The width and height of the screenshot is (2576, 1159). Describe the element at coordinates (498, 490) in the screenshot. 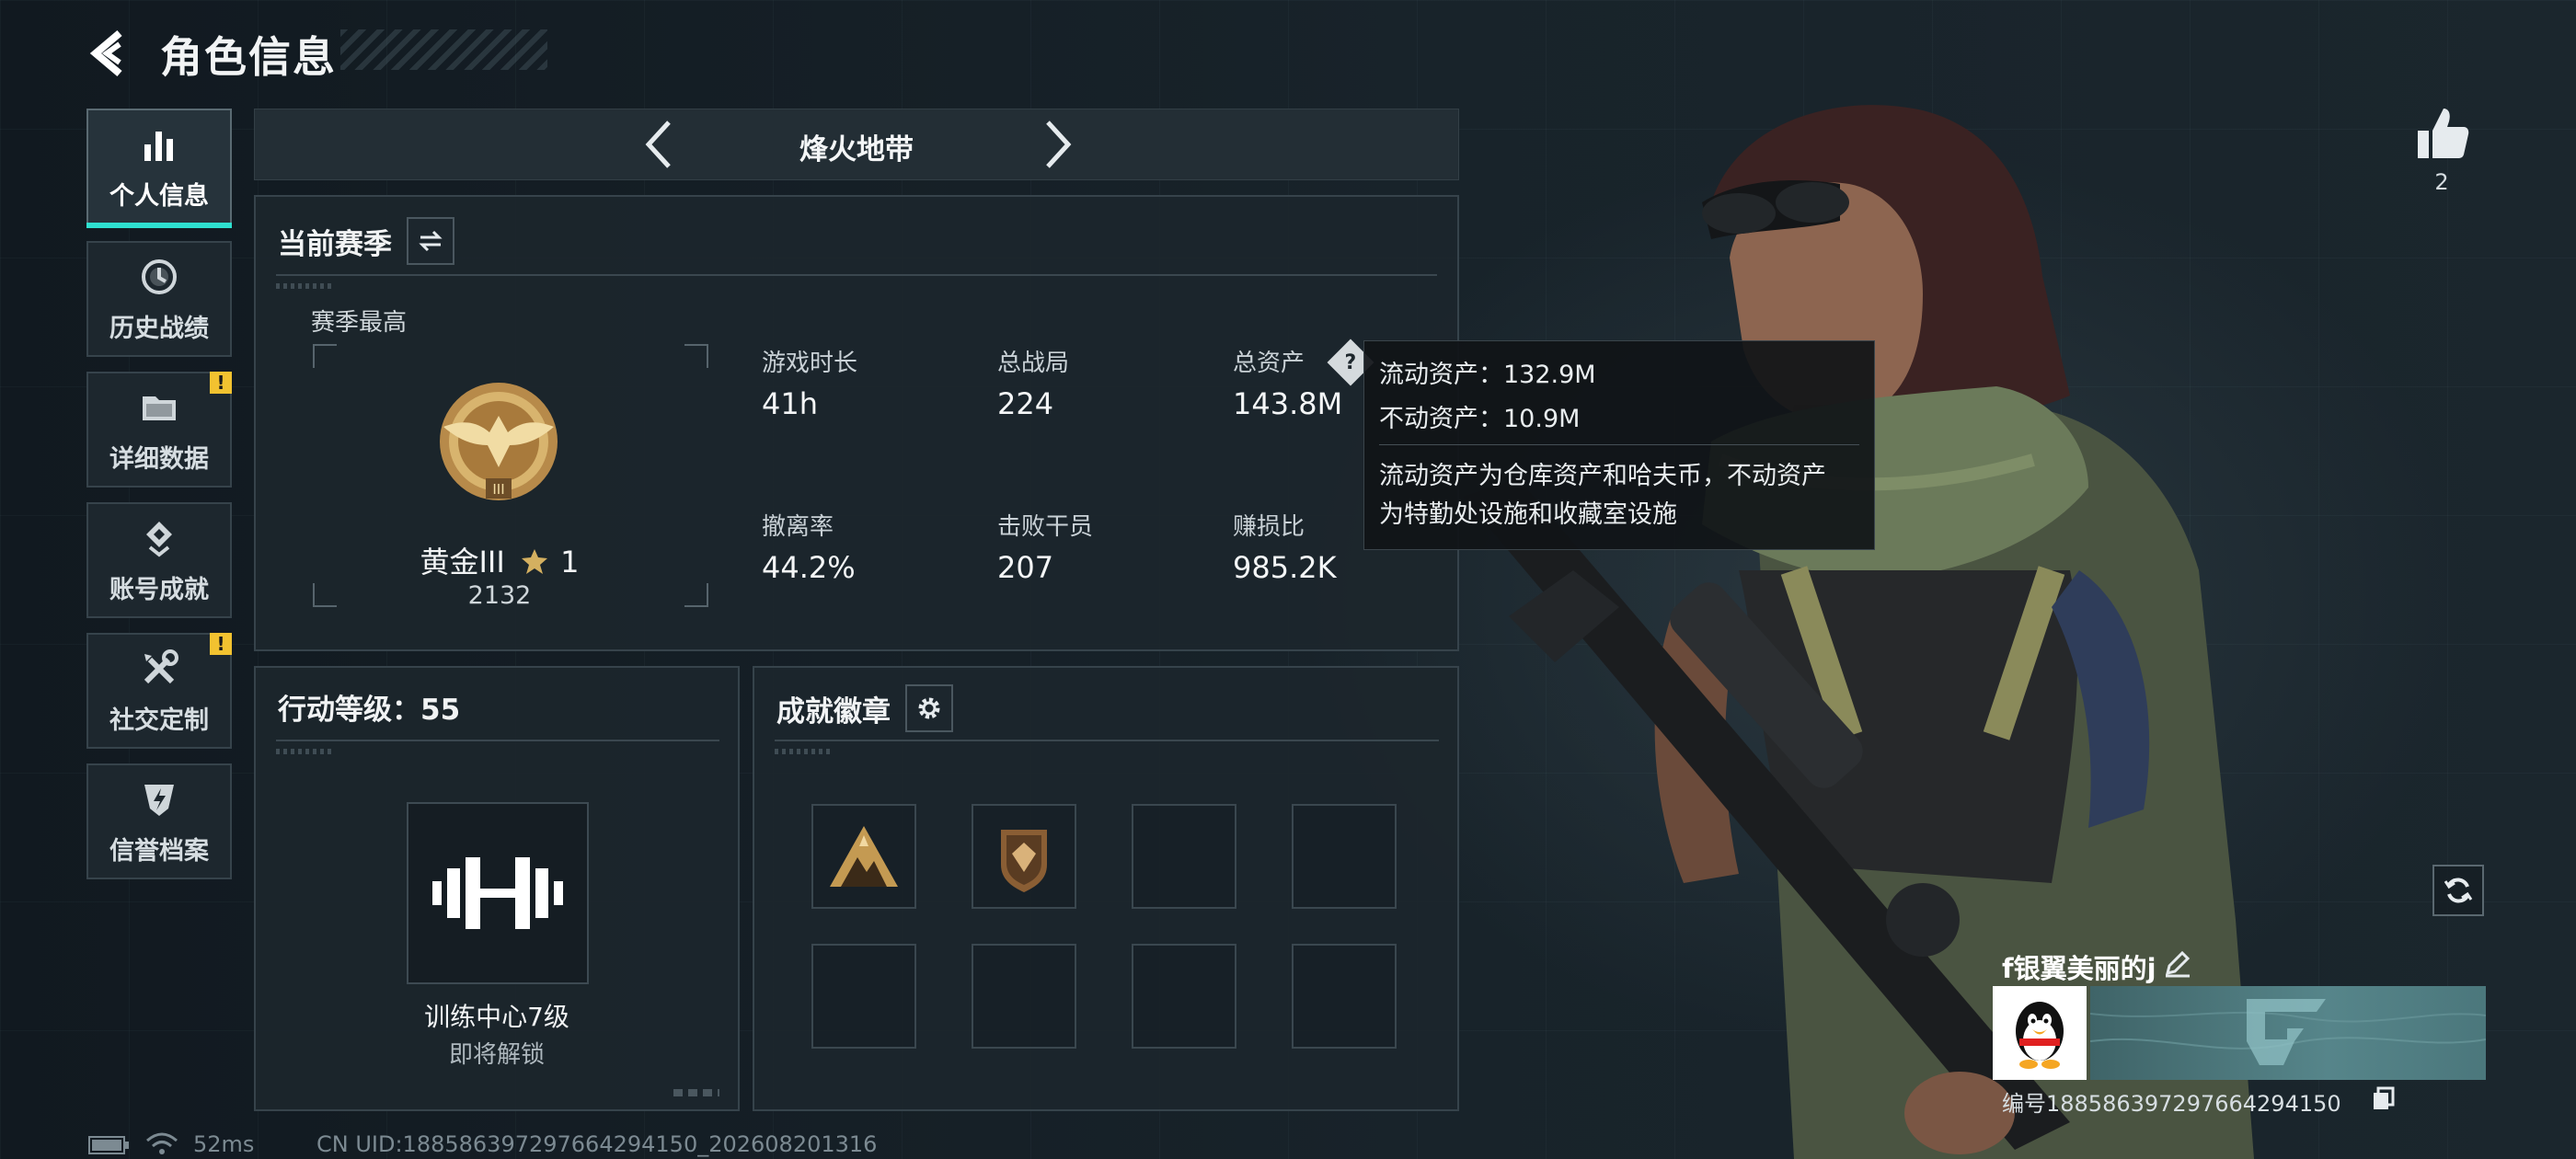

I see `svg-text: III` at that location.